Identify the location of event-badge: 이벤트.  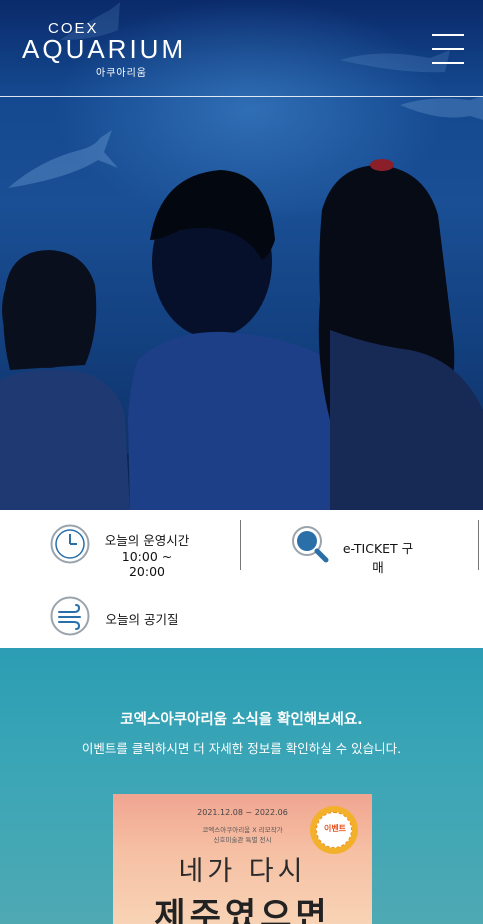
(334, 830).